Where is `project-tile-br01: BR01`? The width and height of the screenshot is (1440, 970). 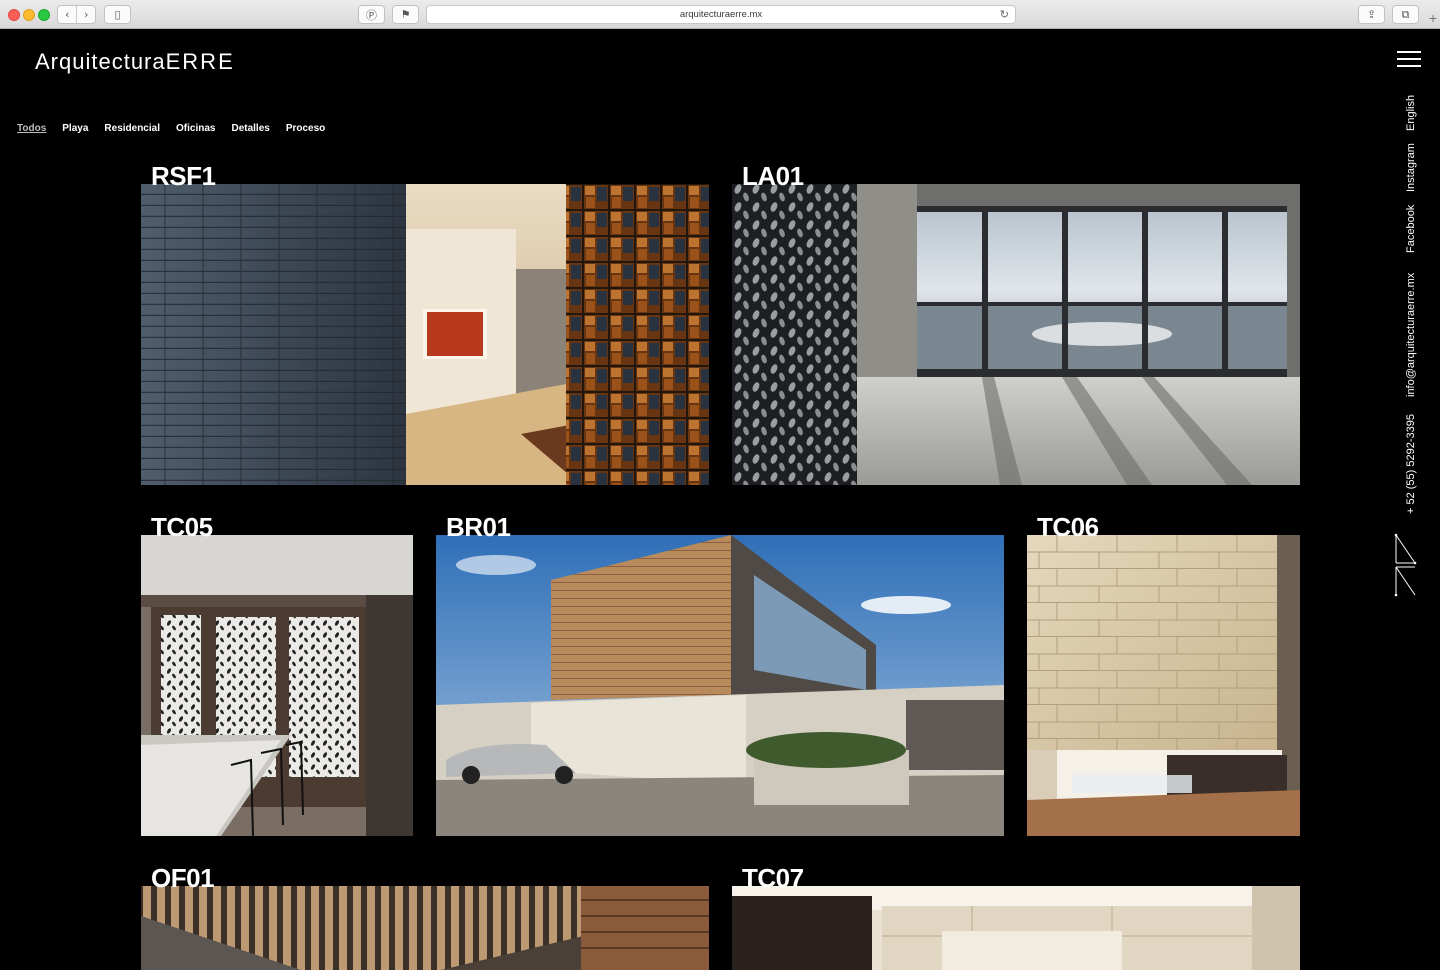 project-tile-br01: BR01 is located at coordinates (720, 675).